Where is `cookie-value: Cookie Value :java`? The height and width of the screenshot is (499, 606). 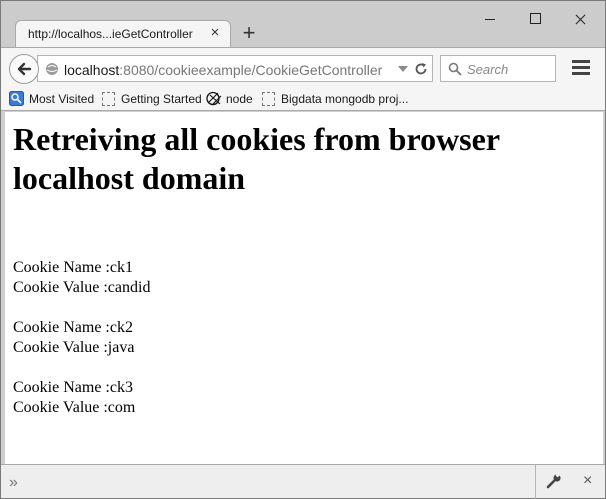 cookie-value: Cookie Value :java is located at coordinates (74, 347).